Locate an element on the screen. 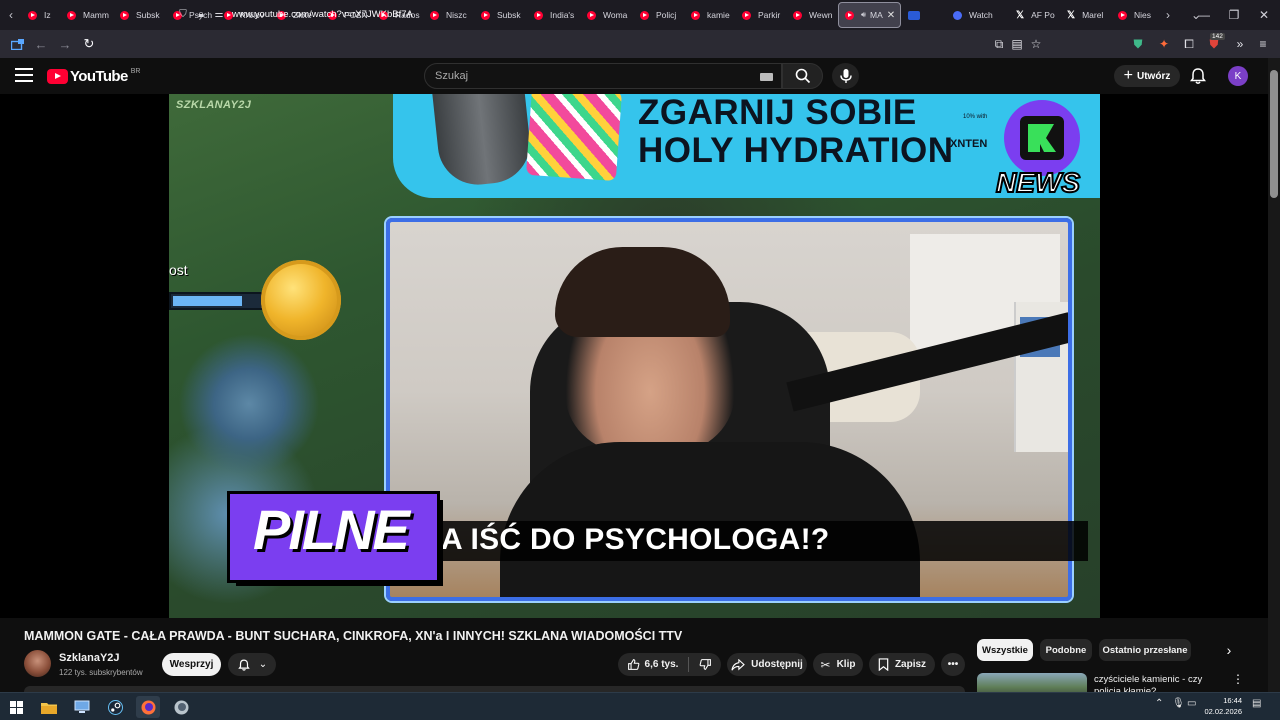 This screenshot has width=1280, height=720. gold-coin-icon is located at coordinates (301, 300).